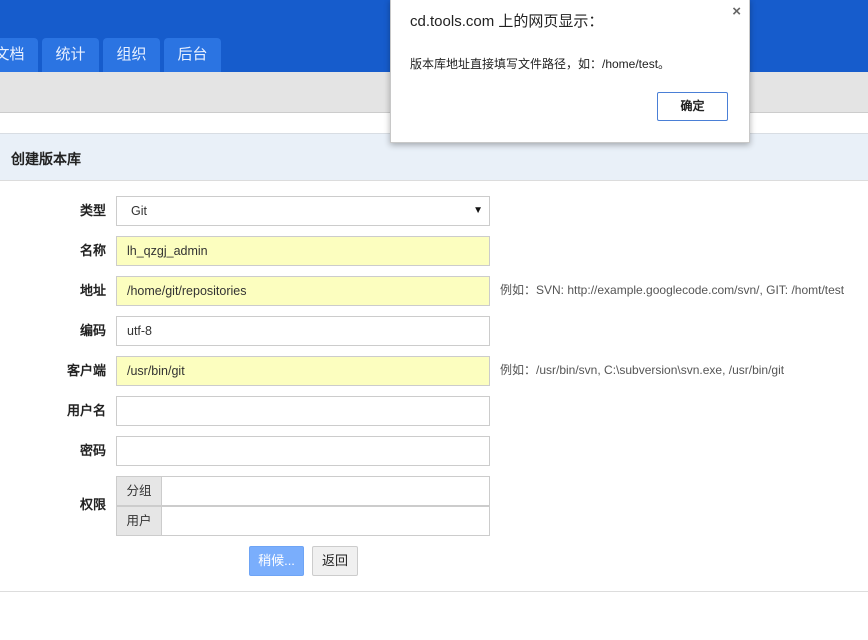  Describe the element at coordinates (303, 371) in the screenshot. I see `client-input: /usr/bin/git` at that location.